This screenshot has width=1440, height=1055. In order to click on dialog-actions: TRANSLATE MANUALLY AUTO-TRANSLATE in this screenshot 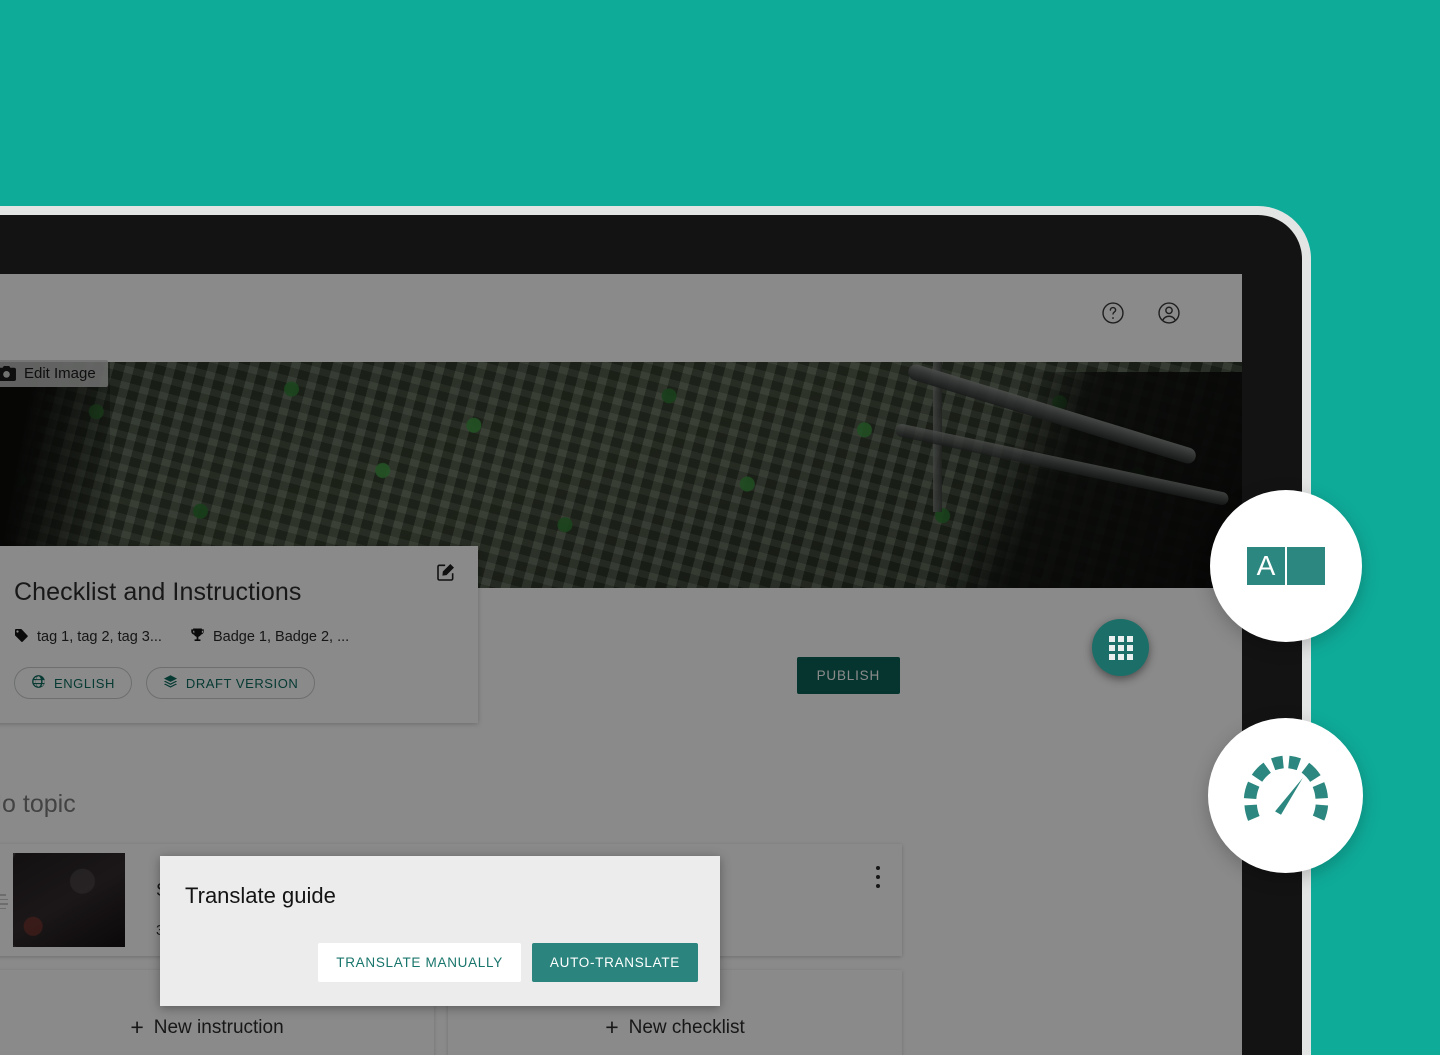, I will do `click(508, 962)`.